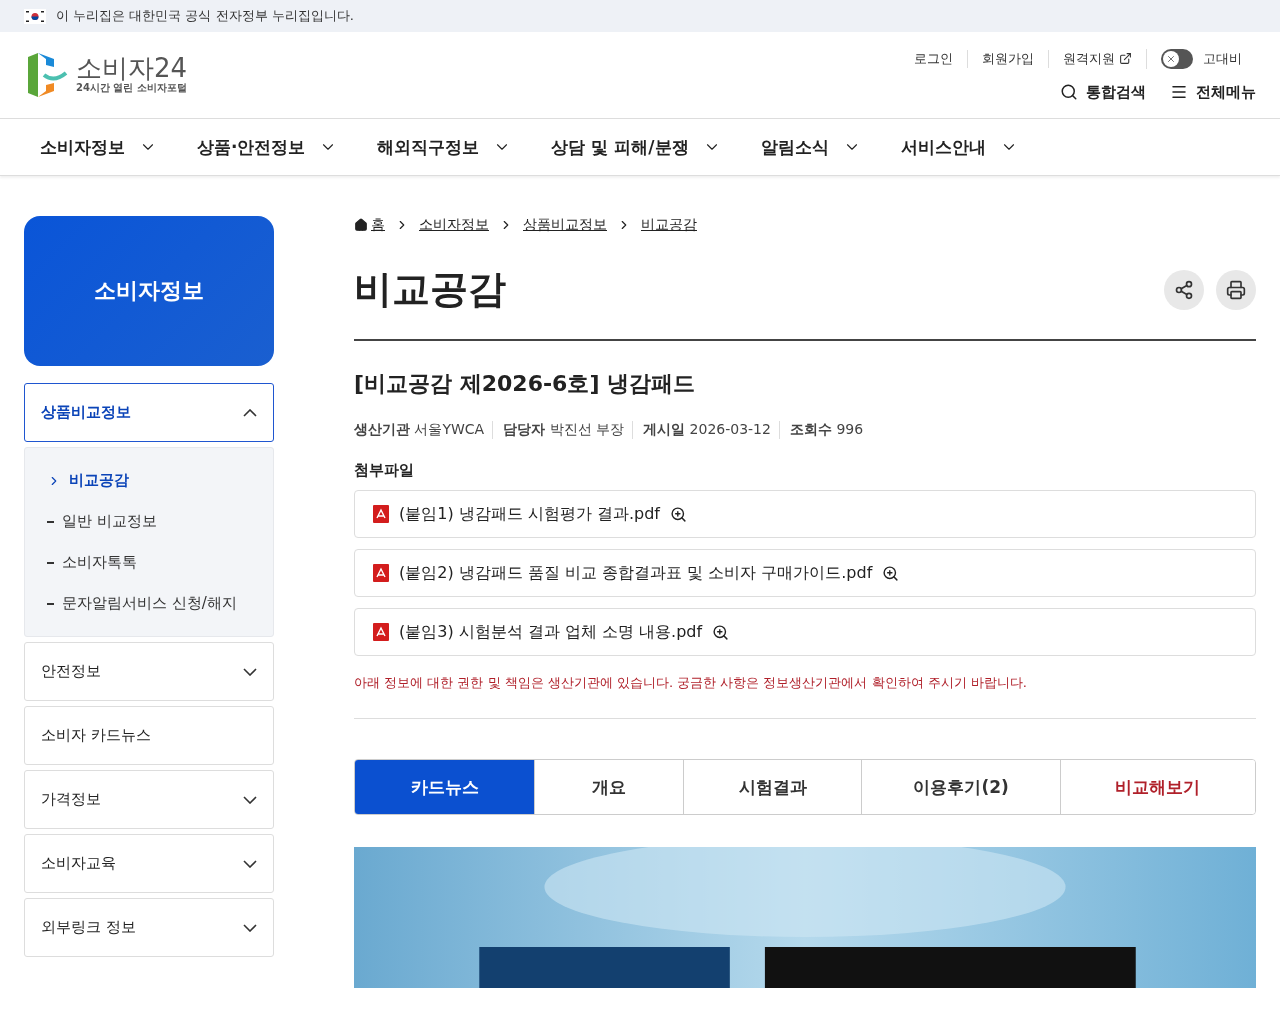 Image resolution: width=1280 pixels, height=1024 pixels. What do you see at coordinates (805, 696) in the screenshot?
I see `notice-text: 아래 정보에 대한 권한 및 책임은 생산기관에 있습니다. 궁금한 사항은 정보생산기관에서 확인하여 주시기 바랍니다.` at bounding box center [805, 696].